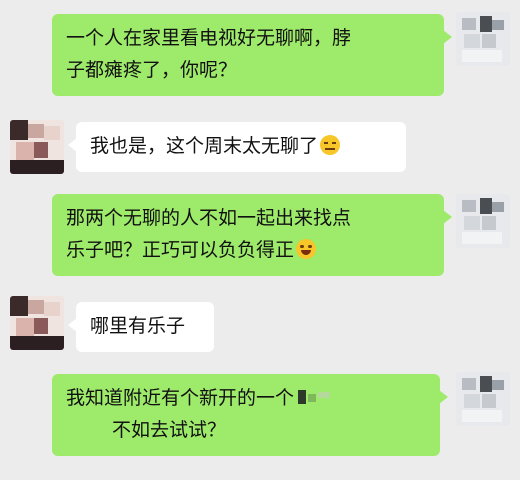 Image resolution: width=520 pixels, height=480 pixels. Describe the element at coordinates (314, 397) in the screenshot. I see `redacted-text-blur` at that location.